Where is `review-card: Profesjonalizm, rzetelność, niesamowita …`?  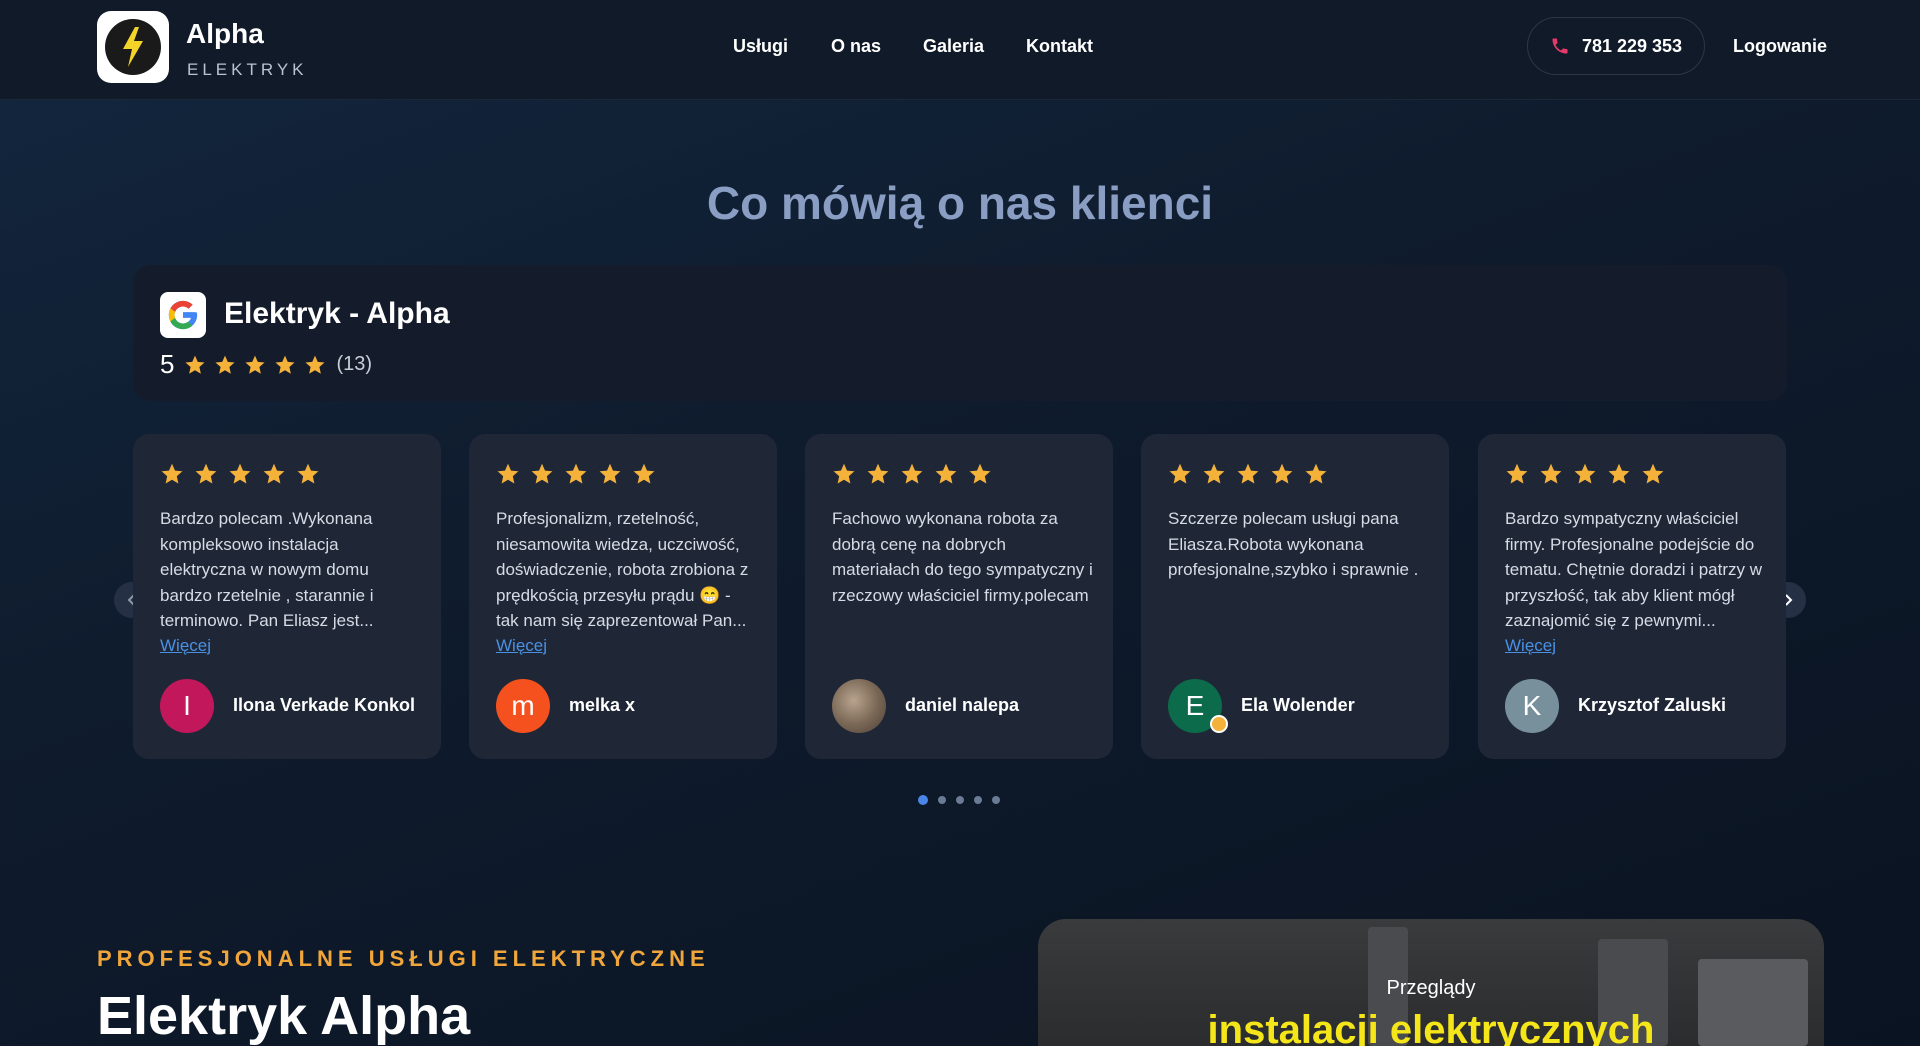 review-card: Profesjonalizm, rzetelność, niesamowita … is located at coordinates (623, 596).